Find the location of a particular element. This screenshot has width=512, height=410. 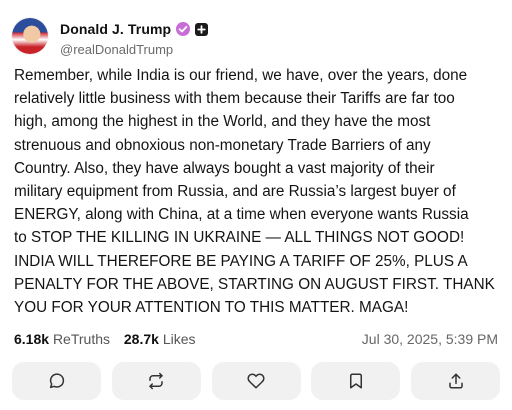

like-icon is located at coordinates (256, 381).